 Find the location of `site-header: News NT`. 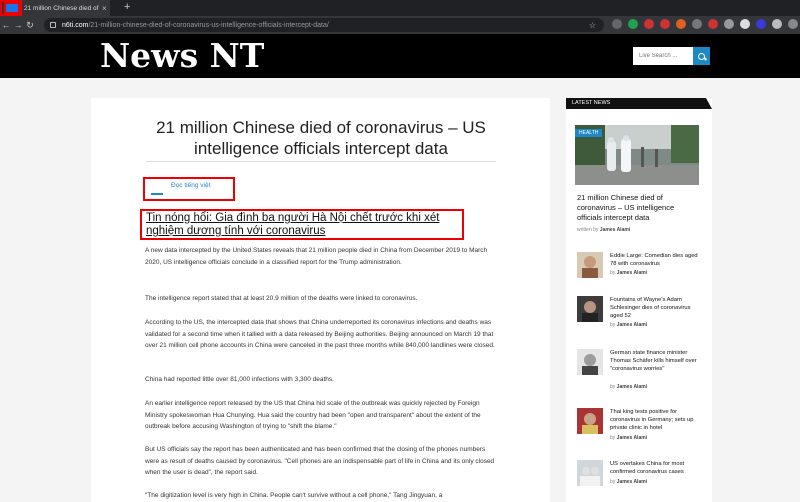

site-header: News NT is located at coordinates (400, 56).